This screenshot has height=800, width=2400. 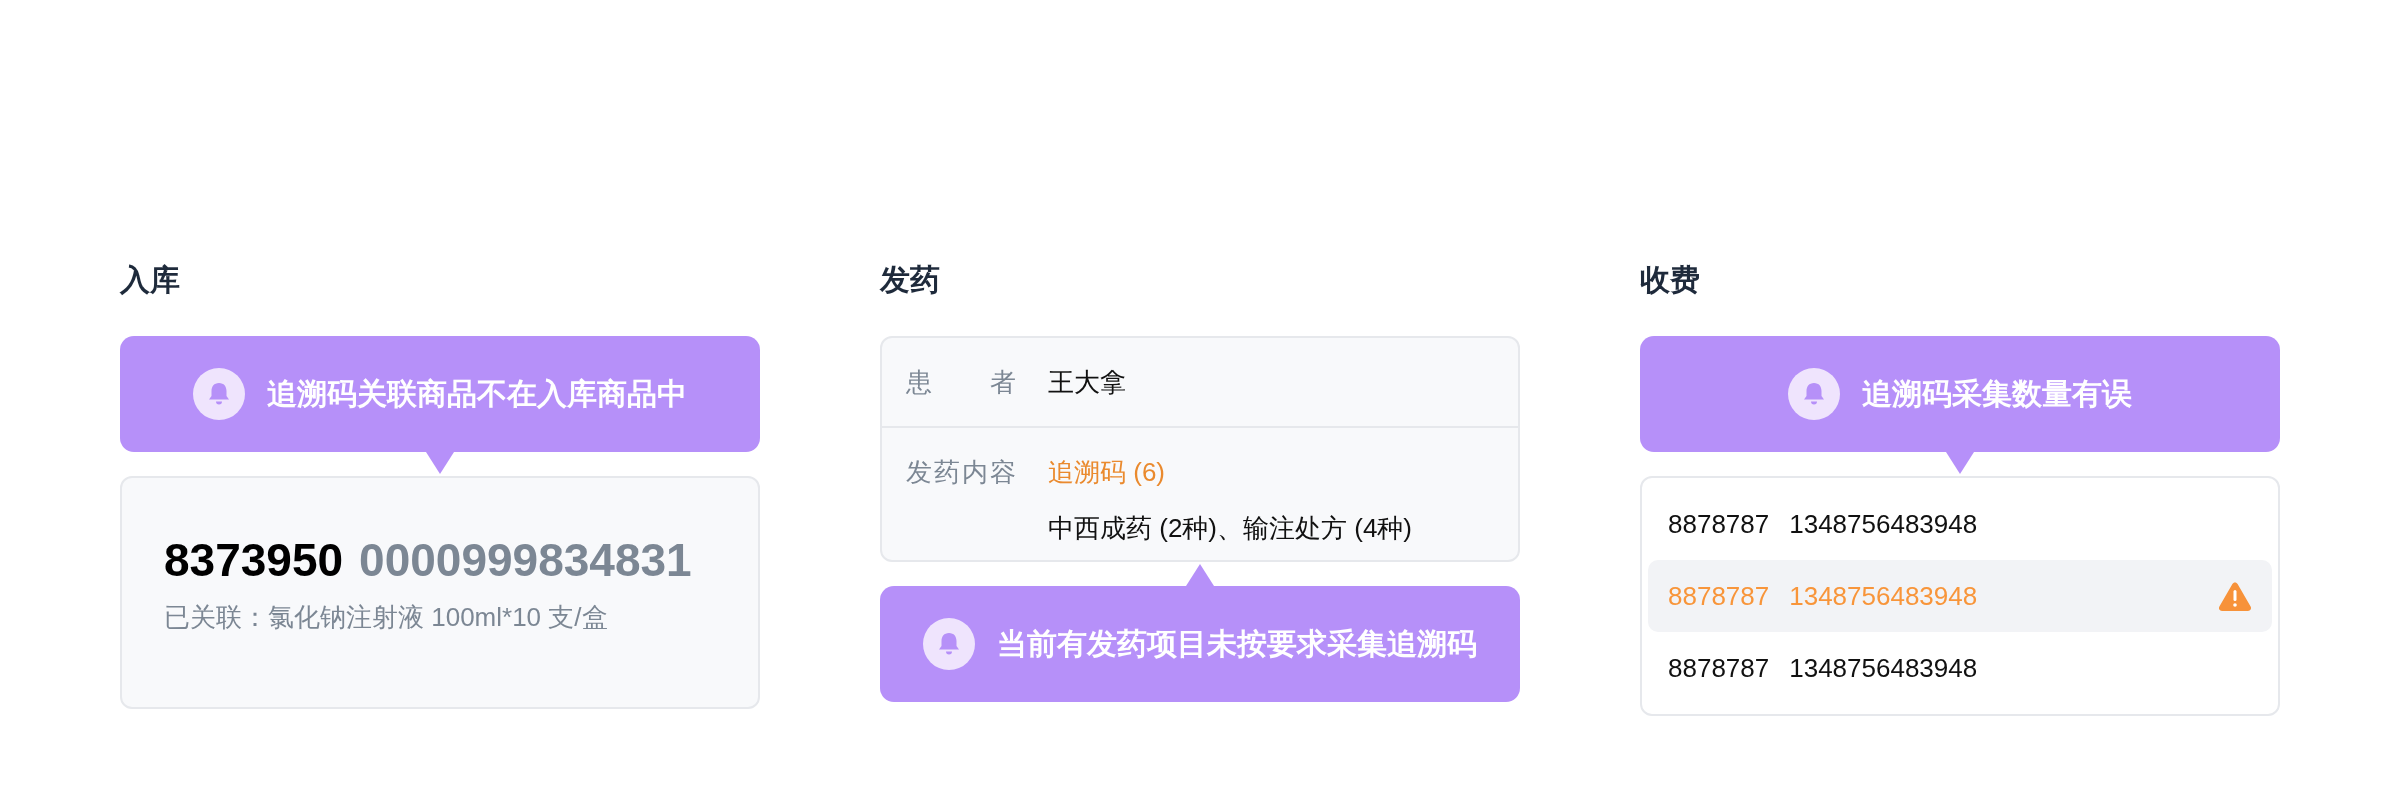 I want to click on warning-icon, so click(x=2235, y=596).